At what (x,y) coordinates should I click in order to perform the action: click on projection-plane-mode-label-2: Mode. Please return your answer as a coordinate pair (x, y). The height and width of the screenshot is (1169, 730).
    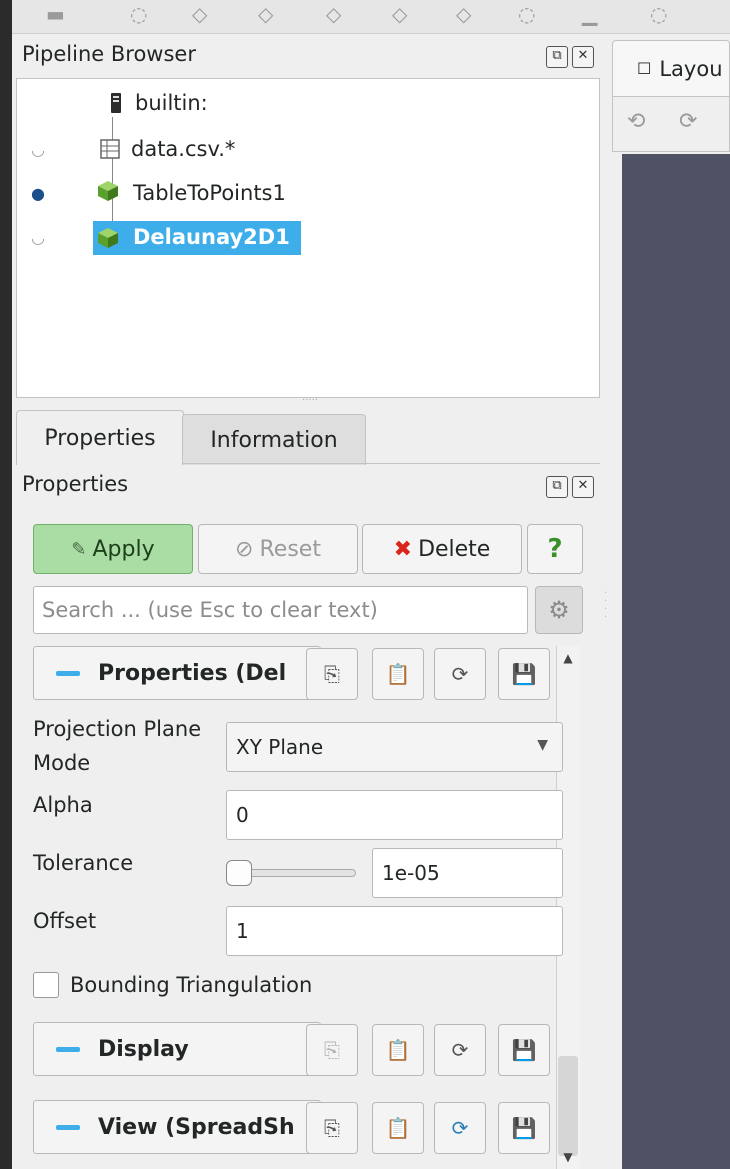
    Looking at the image, I should click on (62, 763).